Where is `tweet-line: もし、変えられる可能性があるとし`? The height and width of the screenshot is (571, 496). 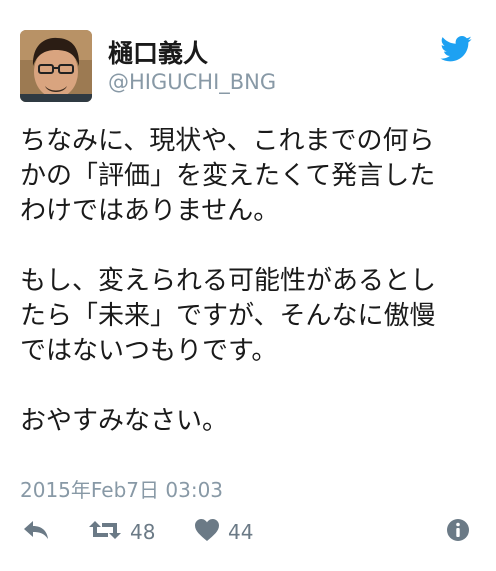
tweet-line: もし、変えられる可能性があるとし is located at coordinates (228, 281).